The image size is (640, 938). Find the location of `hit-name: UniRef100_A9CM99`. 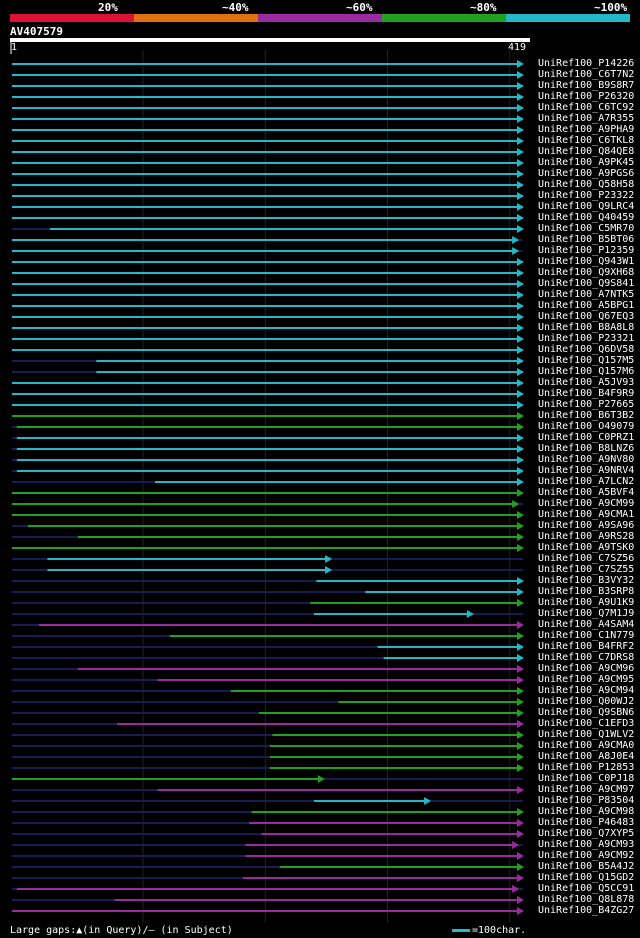

hit-name: UniRef100_A9CM99 is located at coordinates (586, 503).